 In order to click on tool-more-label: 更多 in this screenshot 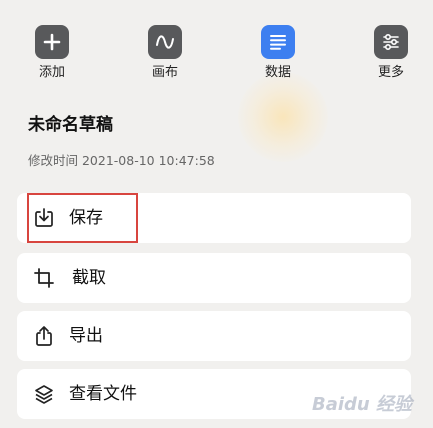, I will do `click(390, 72)`.